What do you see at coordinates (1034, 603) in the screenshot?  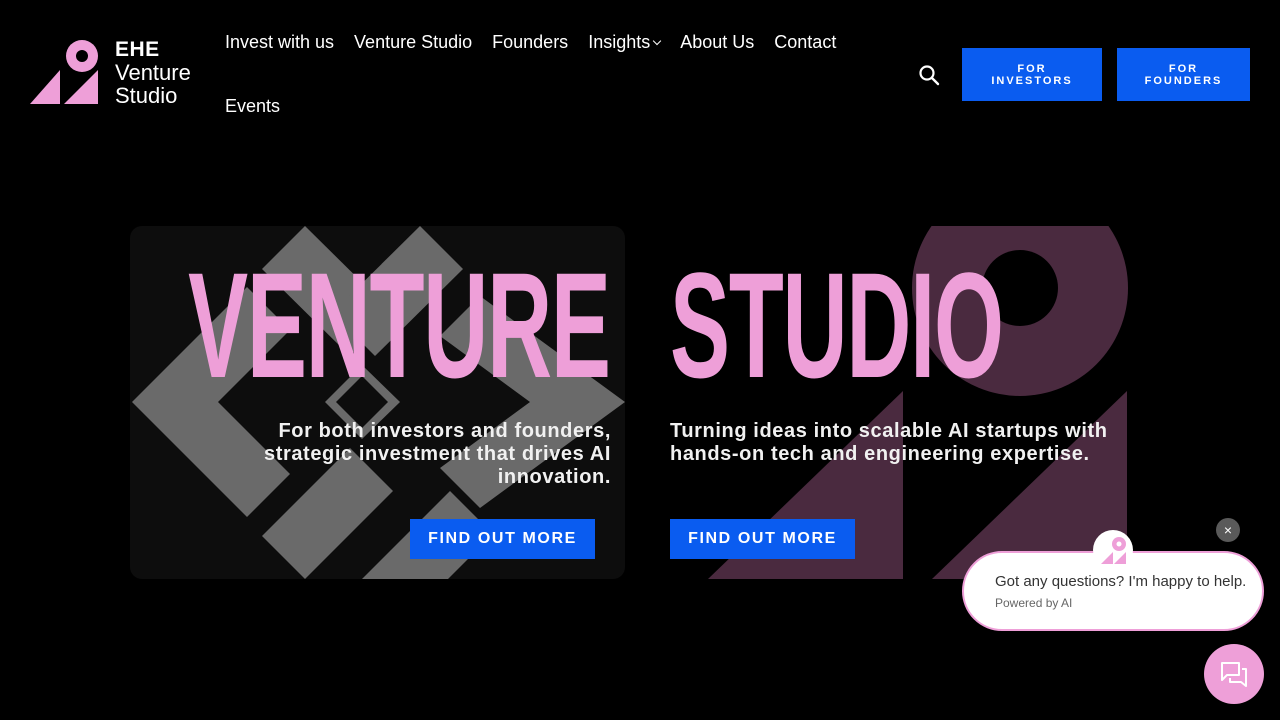 I see `chat-powered-text: Powered by AI` at bounding box center [1034, 603].